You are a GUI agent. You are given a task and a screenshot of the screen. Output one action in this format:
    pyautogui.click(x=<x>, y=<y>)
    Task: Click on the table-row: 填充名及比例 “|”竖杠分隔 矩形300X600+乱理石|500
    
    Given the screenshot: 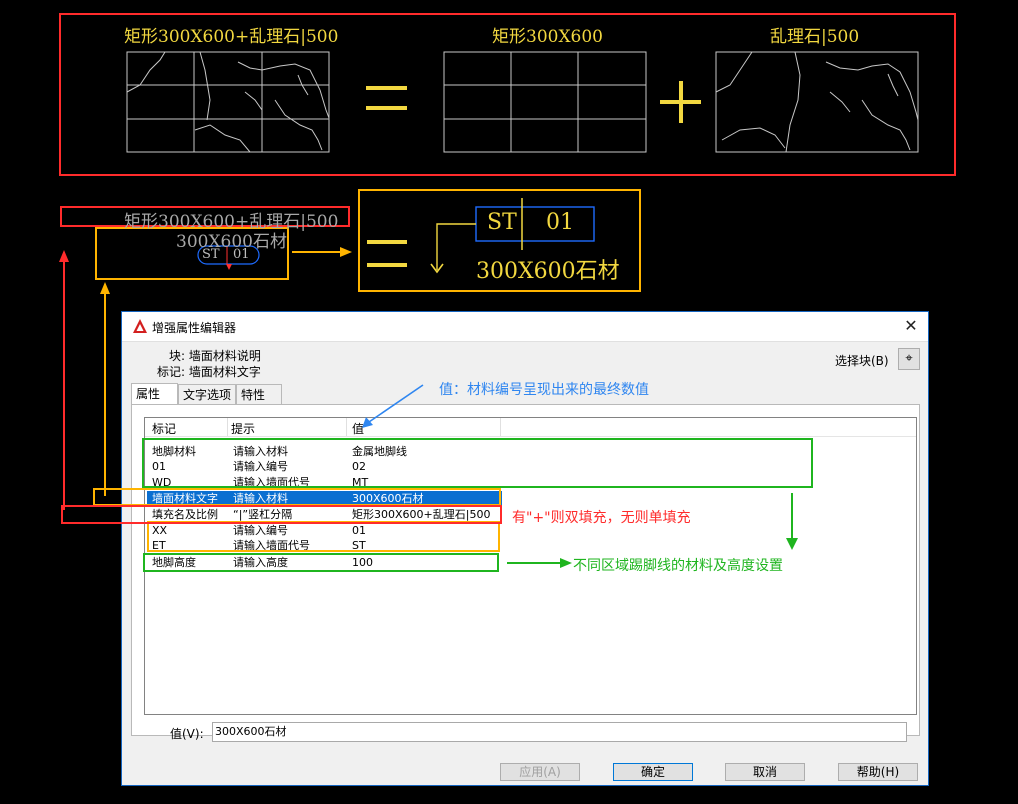 What is the action you would take?
    pyautogui.click(x=324, y=515)
    